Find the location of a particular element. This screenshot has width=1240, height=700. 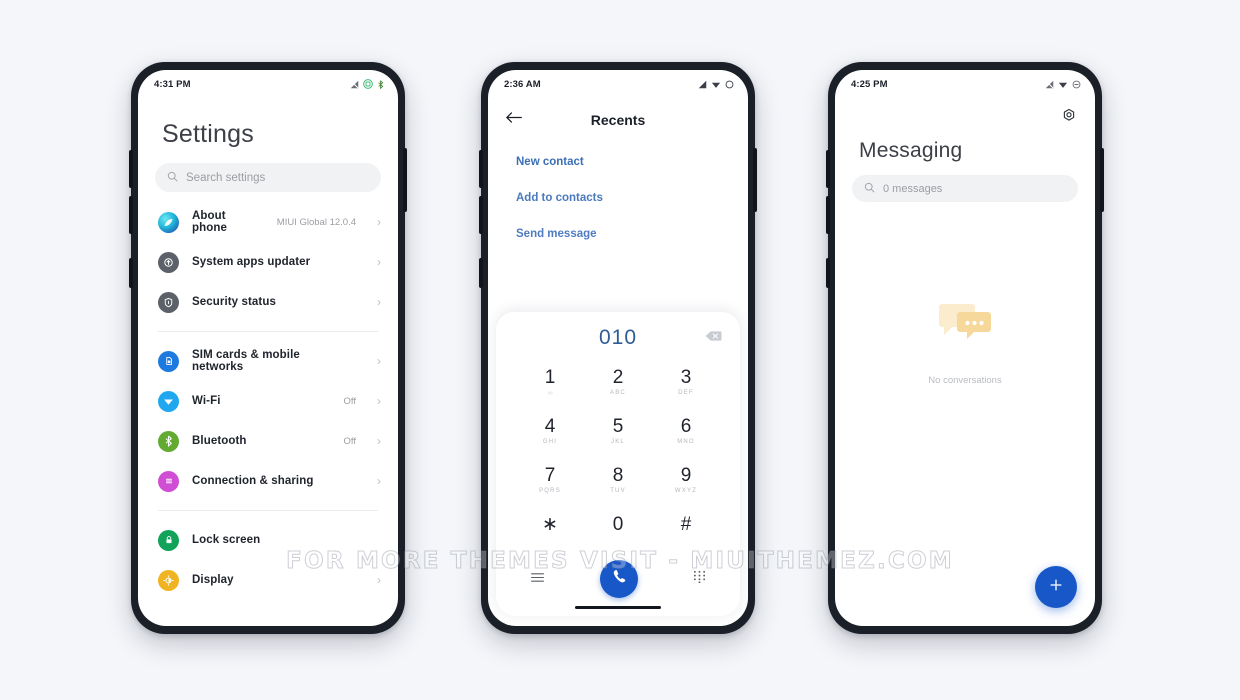

dialpad-key-2: 2 ABC is located at coordinates (618, 382).